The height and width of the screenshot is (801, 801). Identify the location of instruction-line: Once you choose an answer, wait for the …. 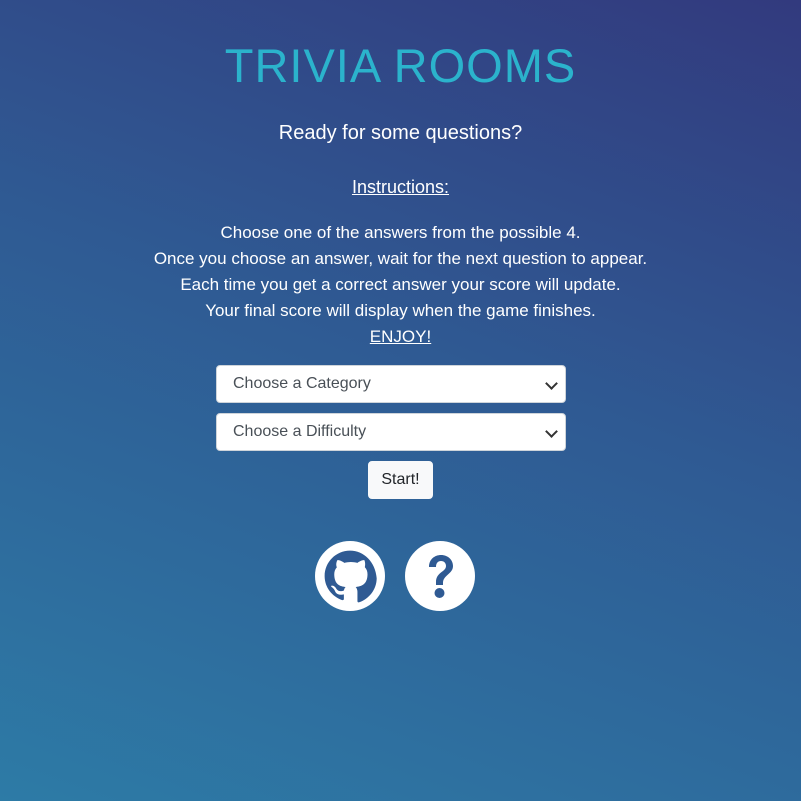
(400, 258).